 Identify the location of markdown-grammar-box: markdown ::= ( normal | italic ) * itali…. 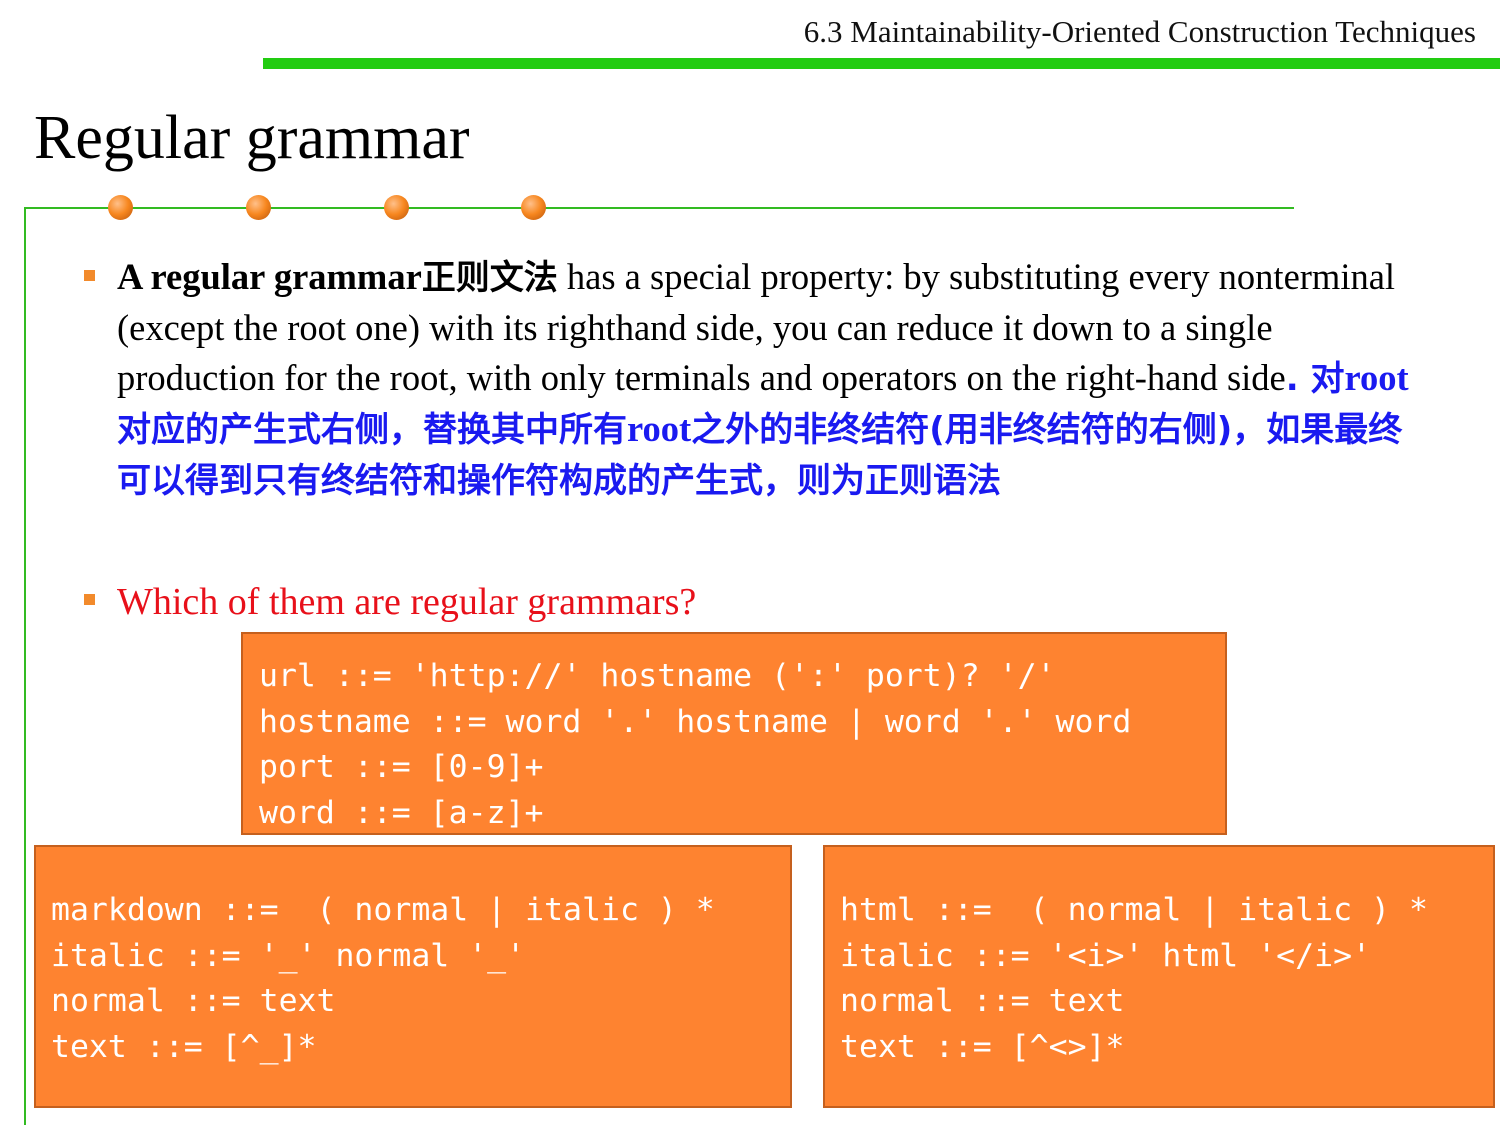
(413, 976).